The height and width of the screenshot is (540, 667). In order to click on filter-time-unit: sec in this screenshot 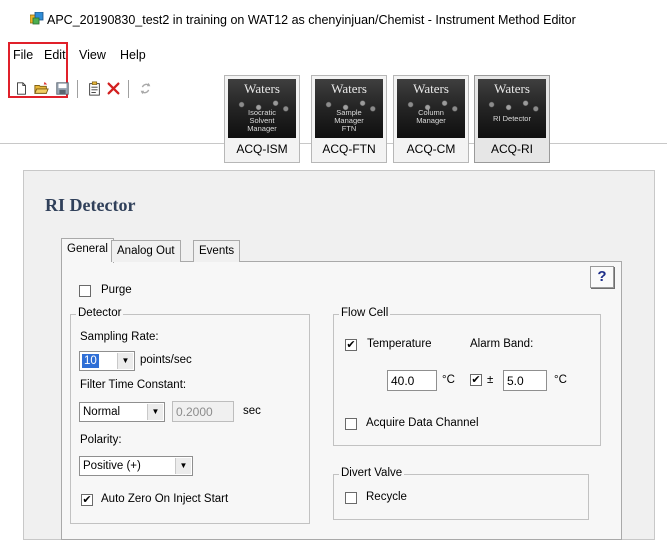, I will do `click(252, 411)`.